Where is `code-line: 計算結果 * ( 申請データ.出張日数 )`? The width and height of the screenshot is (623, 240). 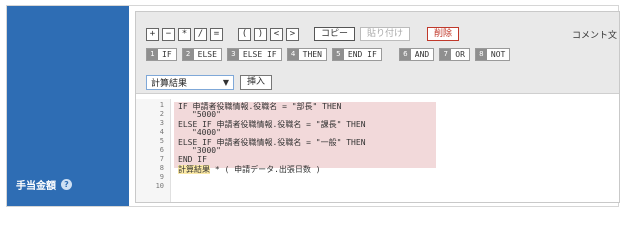
code-line: 計算結果 * ( 申請データ.出張日数 ) is located at coordinates (249, 169).